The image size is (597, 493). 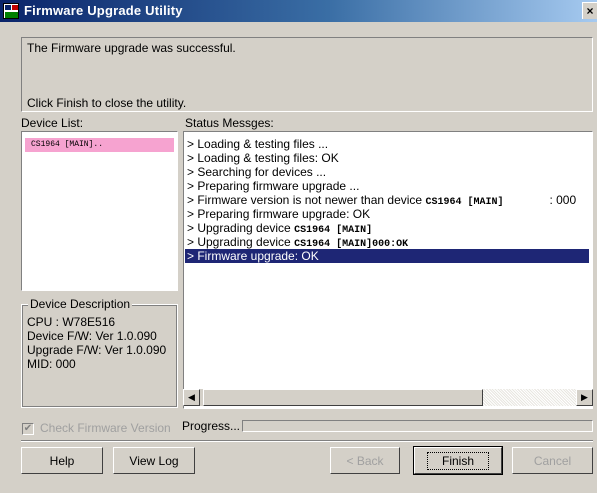 What do you see at coordinates (62, 460) in the screenshot?
I see `help-button: Help` at bounding box center [62, 460].